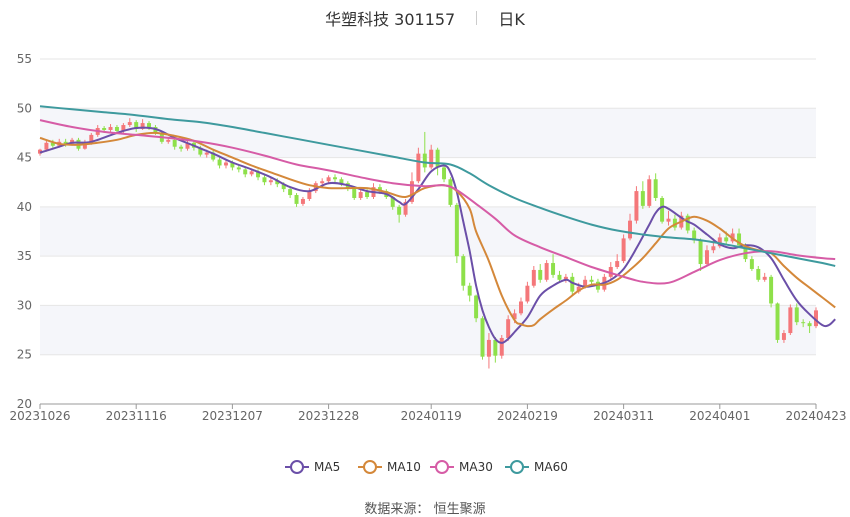 The width and height of the screenshot is (850, 517). Describe the element at coordinates (24, 305) in the screenshot. I see `y-tick-label: 30` at that location.